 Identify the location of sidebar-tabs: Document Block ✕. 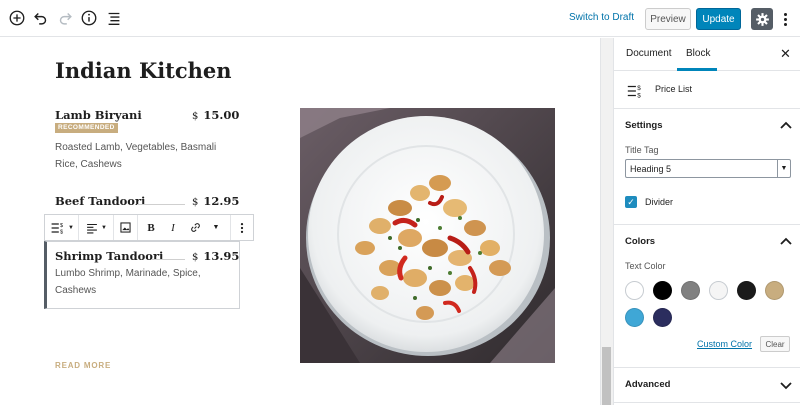
(707, 54).